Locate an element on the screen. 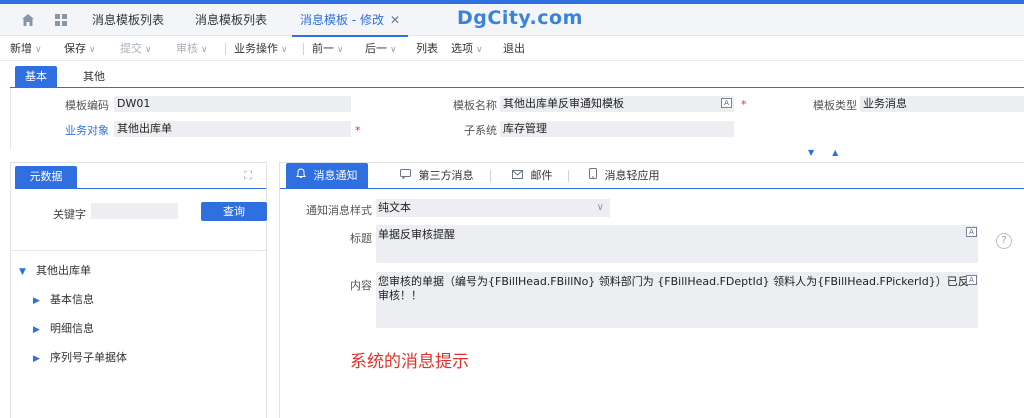  collapse-toggle-icon: ▼▲ is located at coordinates (832, 152).